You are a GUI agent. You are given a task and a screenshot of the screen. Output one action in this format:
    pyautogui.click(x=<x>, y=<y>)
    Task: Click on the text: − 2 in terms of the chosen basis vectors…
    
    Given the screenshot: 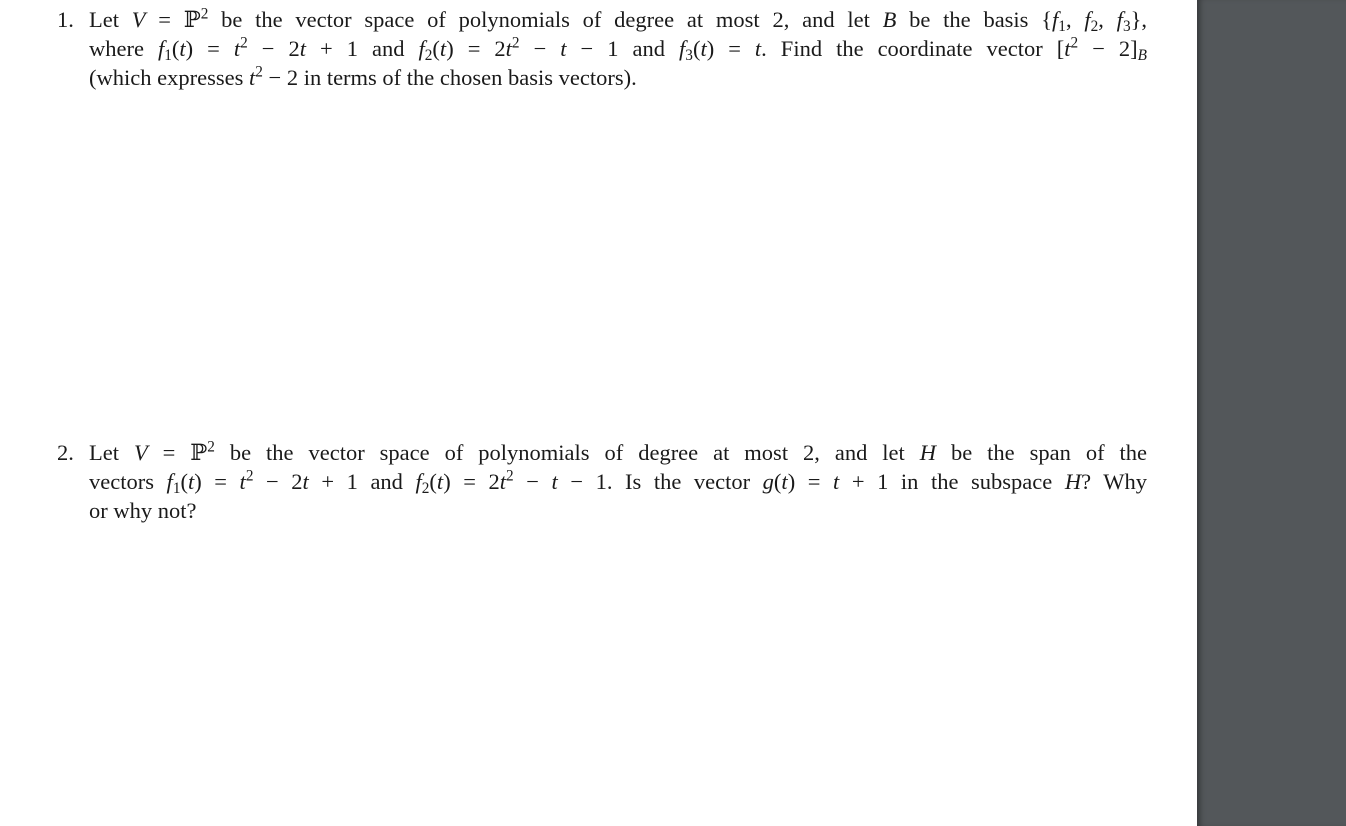 What is the action you would take?
    pyautogui.click(x=449, y=77)
    